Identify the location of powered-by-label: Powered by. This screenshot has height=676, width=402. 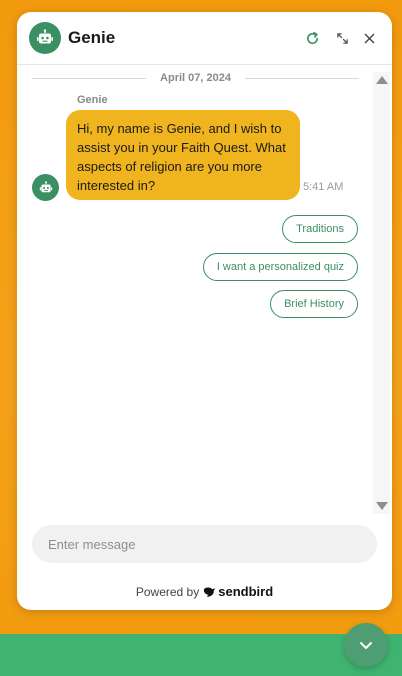
(167, 591).